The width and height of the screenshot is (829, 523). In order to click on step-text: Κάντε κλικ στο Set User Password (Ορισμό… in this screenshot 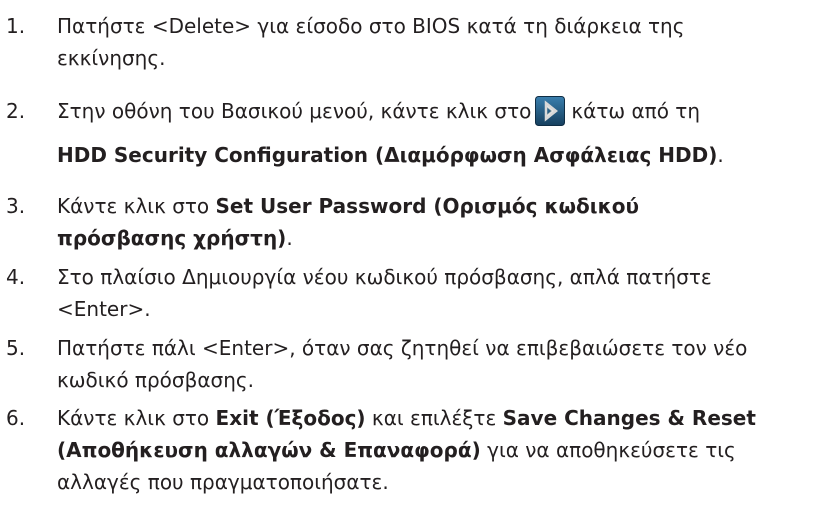, I will do `click(441, 222)`.